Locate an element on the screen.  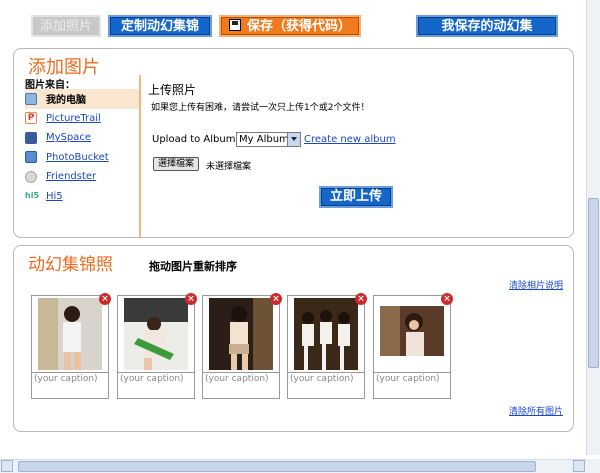
create-new-album-link: Create new album is located at coordinates (350, 139).